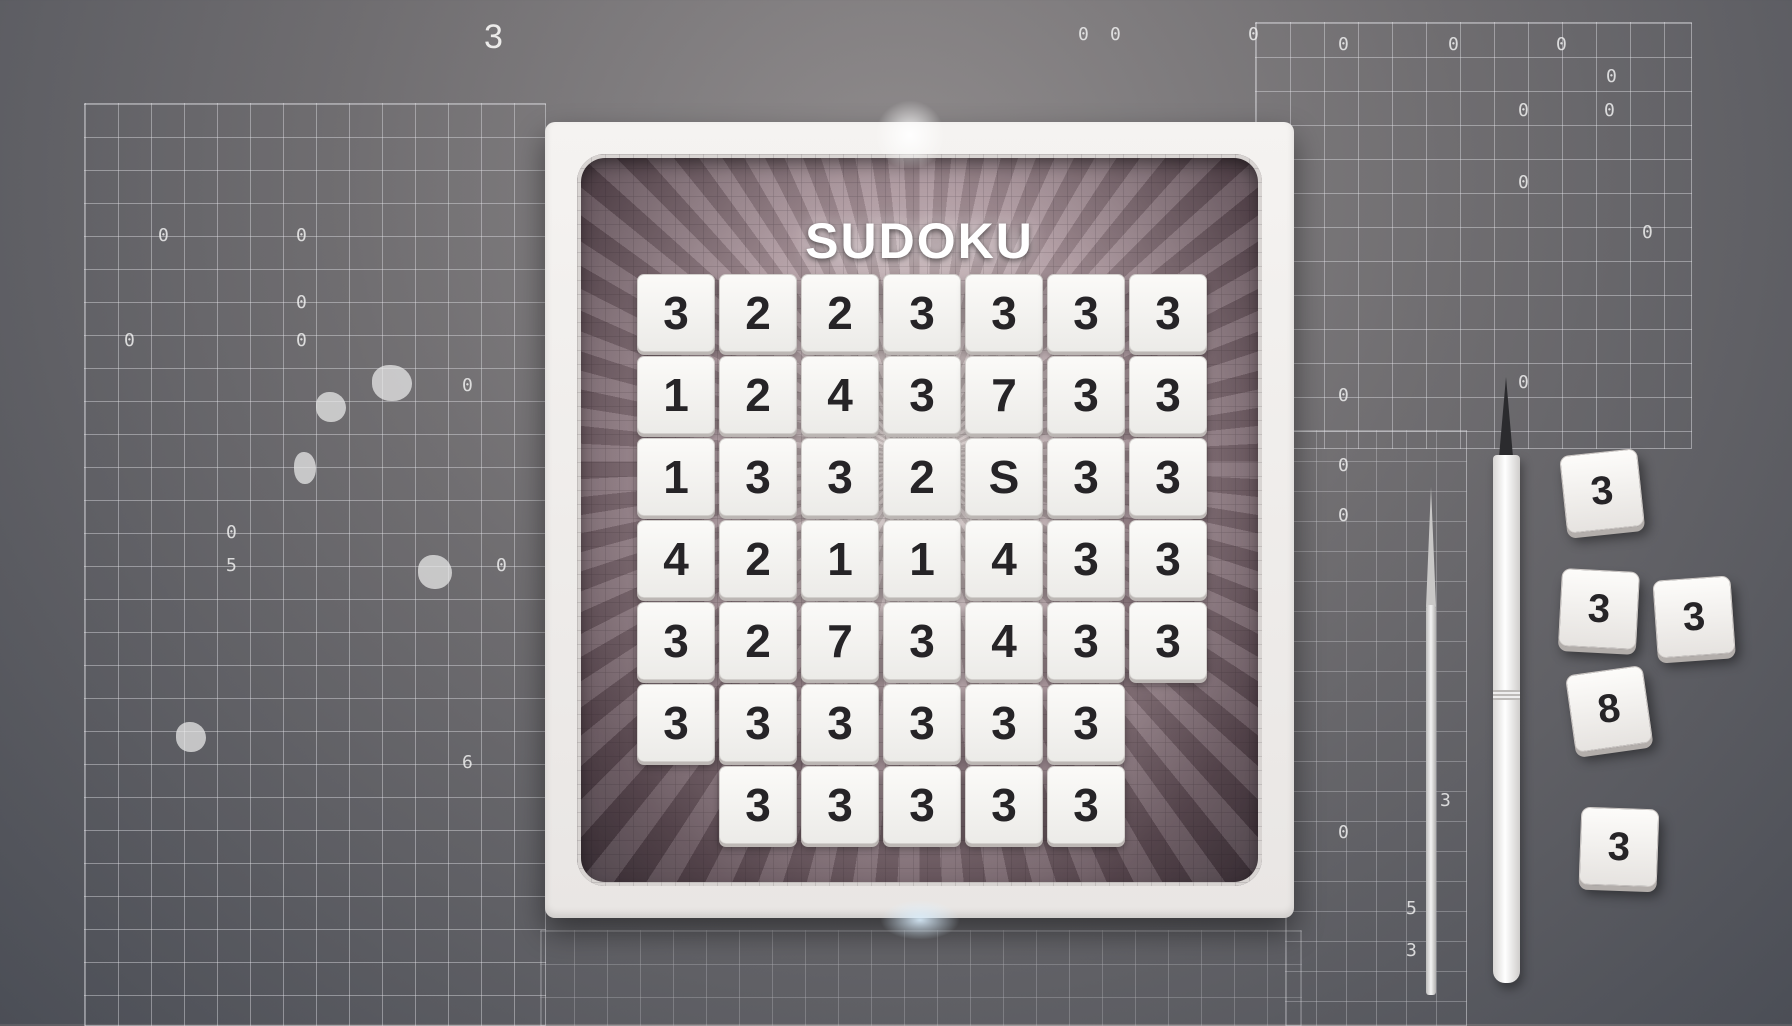 This screenshot has height=1026, width=1792. Describe the element at coordinates (1004, 477) in the screenshot. I see `sudoku-cell: S` at that location.